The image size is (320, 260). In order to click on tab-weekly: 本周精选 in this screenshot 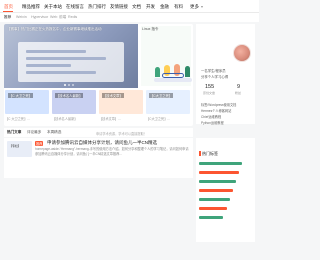, I will do `click(54, 132)`.